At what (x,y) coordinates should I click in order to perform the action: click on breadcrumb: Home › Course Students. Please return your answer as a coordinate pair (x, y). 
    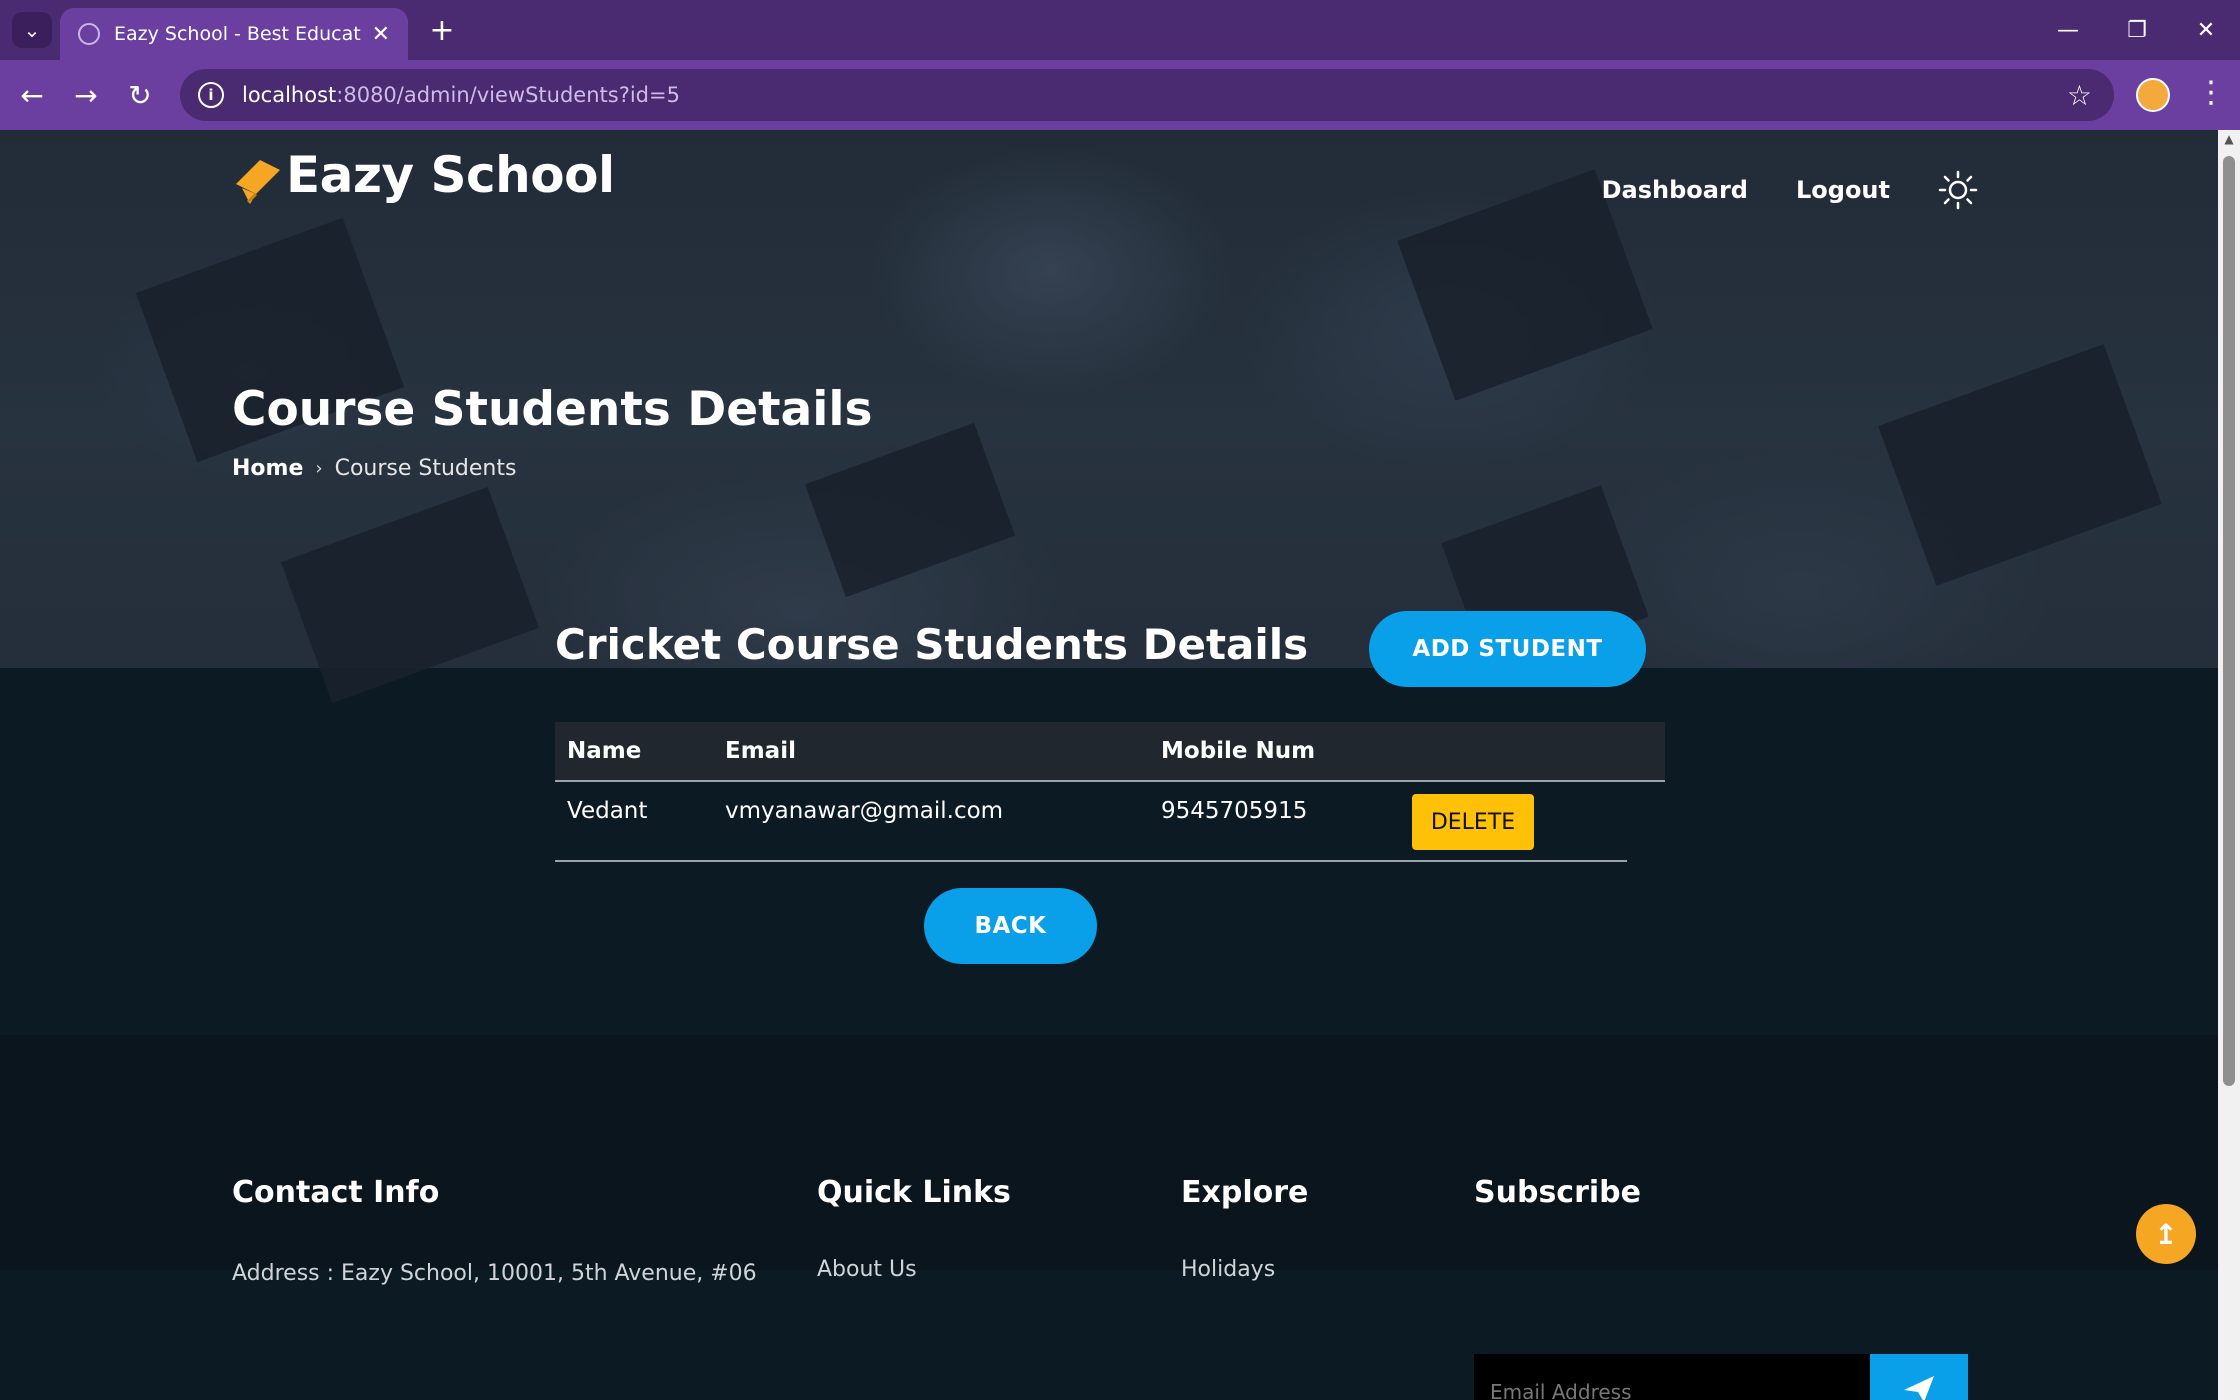
    Looking at the image, I should click on (374, 468).